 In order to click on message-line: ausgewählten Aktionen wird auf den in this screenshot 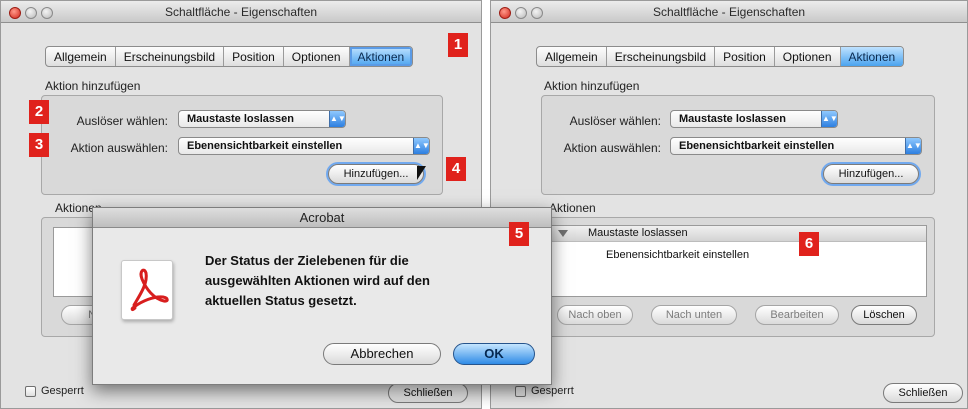, I will do `click(317, 280)`.